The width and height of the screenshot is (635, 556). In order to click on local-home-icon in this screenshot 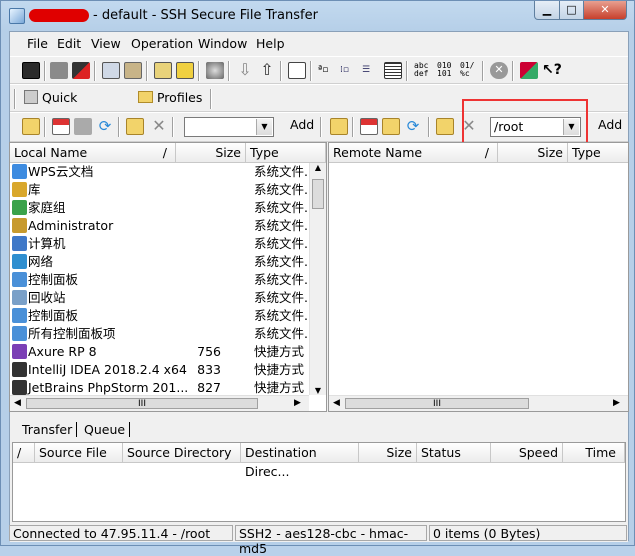, I will do `click(61, 126)`.